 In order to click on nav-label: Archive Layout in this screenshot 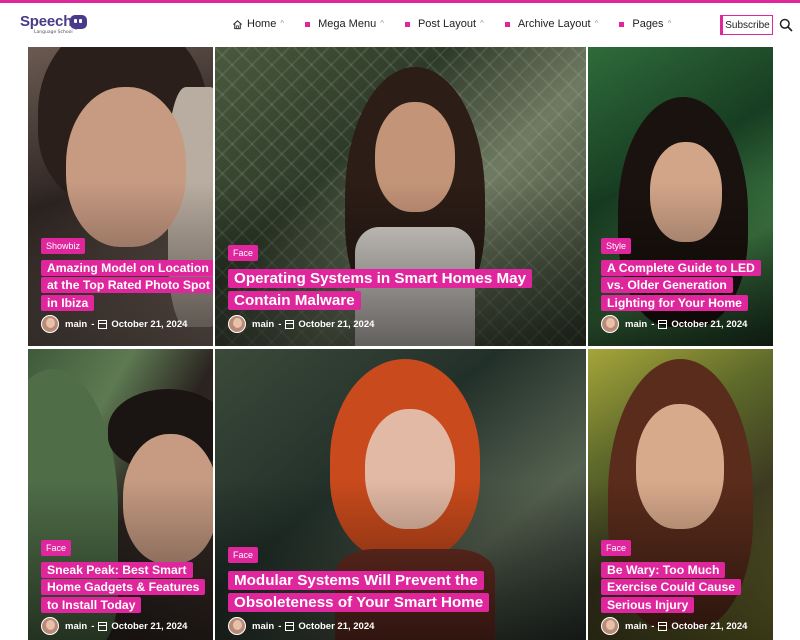, I will do `click(554, 24)`.